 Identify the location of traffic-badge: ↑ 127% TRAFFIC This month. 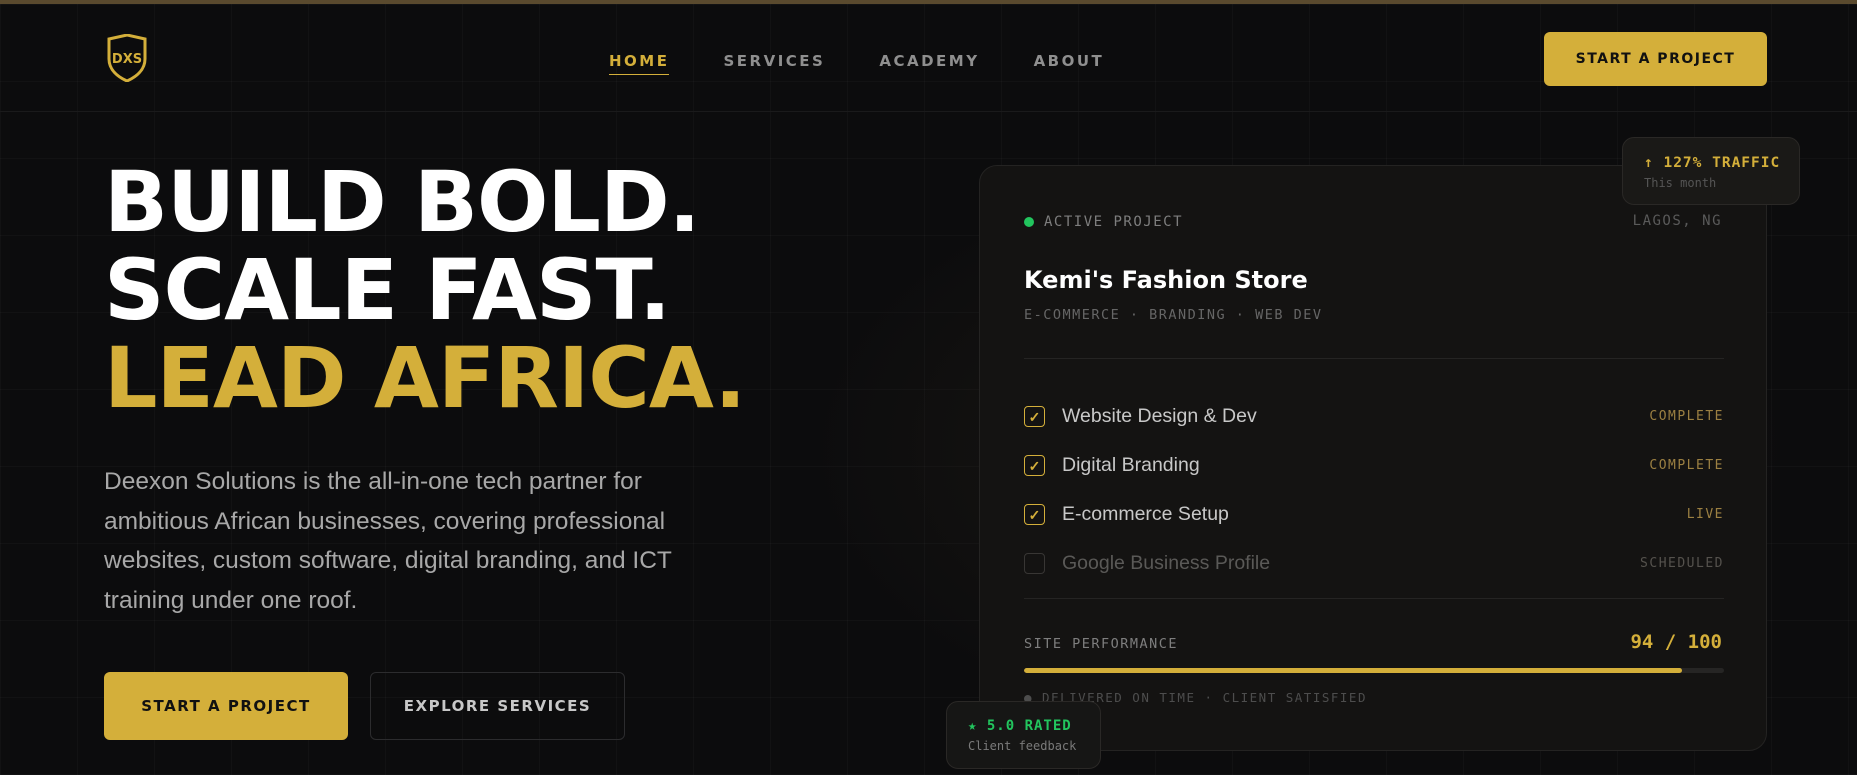
(1711, 171).